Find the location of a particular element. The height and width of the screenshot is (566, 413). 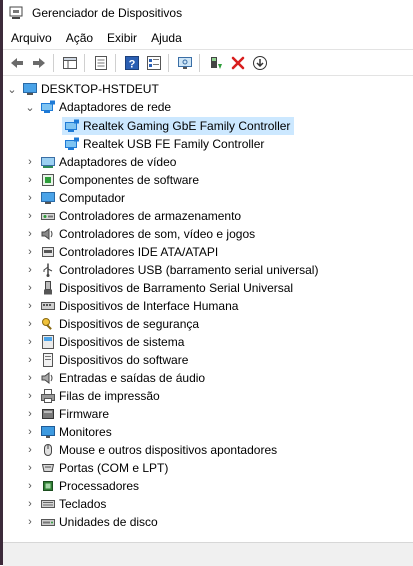

device-label: Realtek Gaming GbE Family Controller is located at coordinates (187, 126).